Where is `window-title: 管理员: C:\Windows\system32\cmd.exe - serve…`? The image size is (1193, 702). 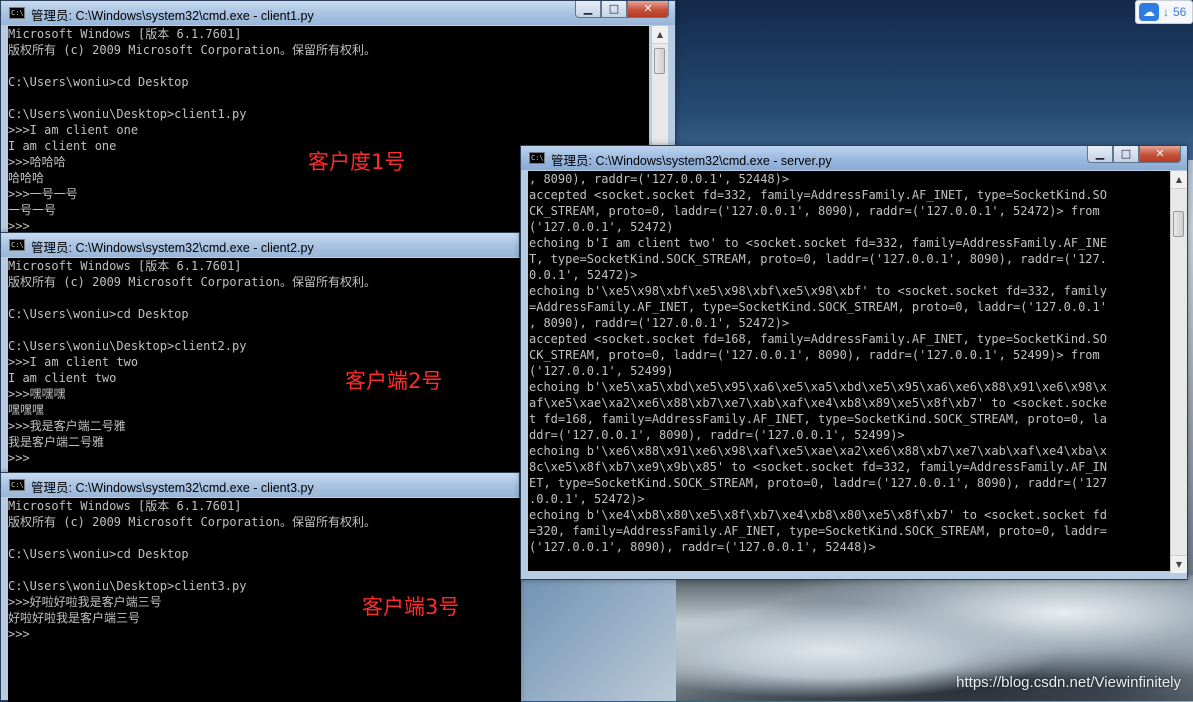 window-title: 管理员: C:\Windows\system32\cmd.exe - serve… is located at coordinates (691, 161).